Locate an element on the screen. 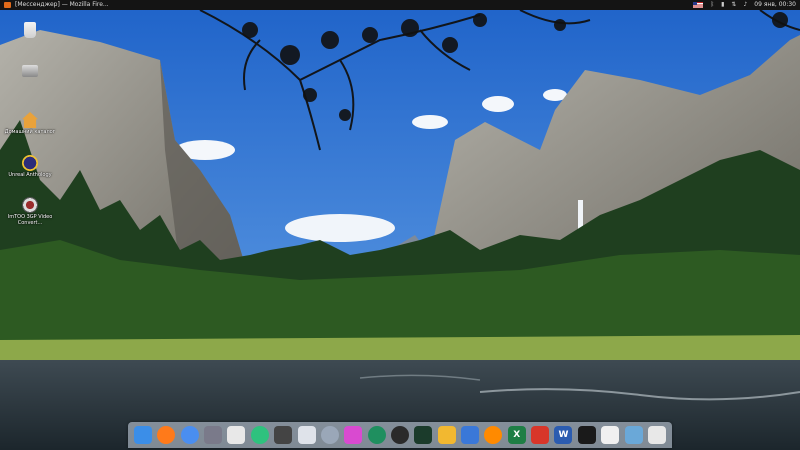  dock-item-hdd is located at coordinates (283, 435).